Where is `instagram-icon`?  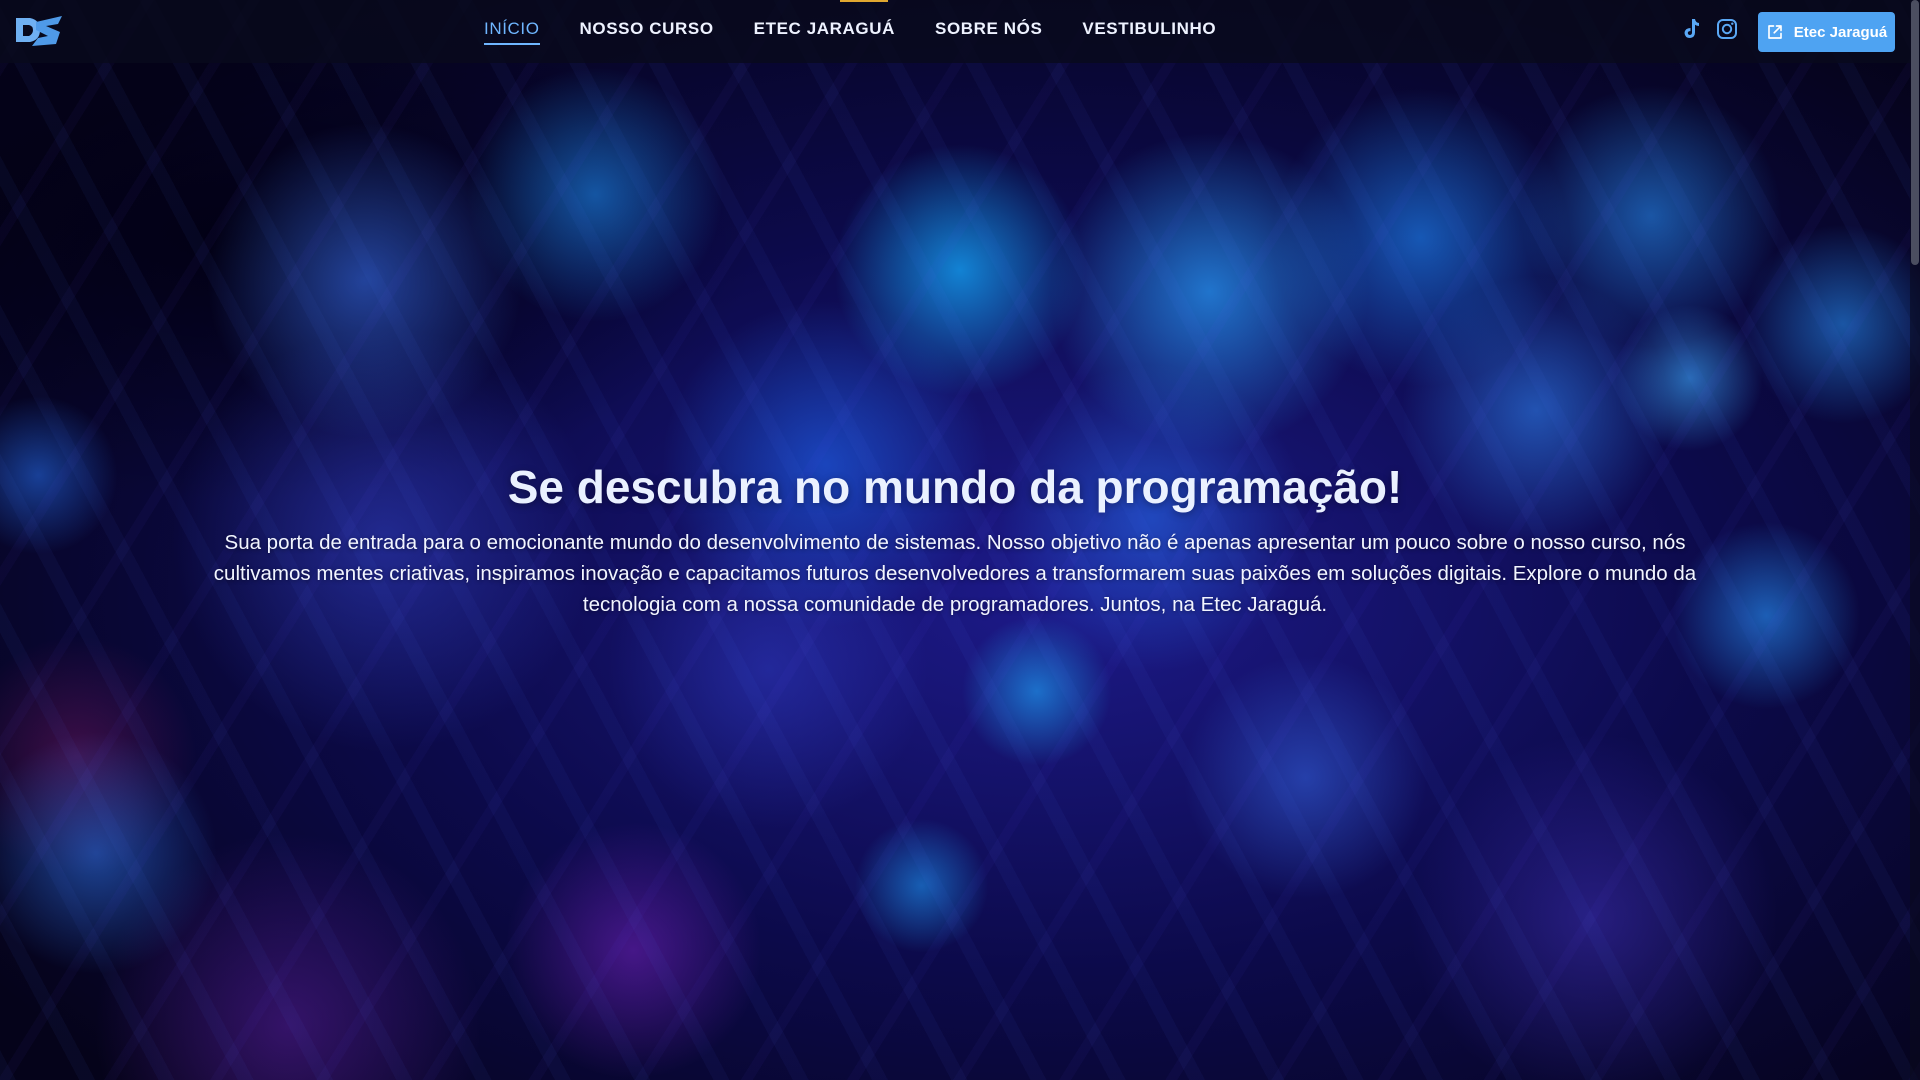 instagram-icon is located at coordinates (1727, 29).